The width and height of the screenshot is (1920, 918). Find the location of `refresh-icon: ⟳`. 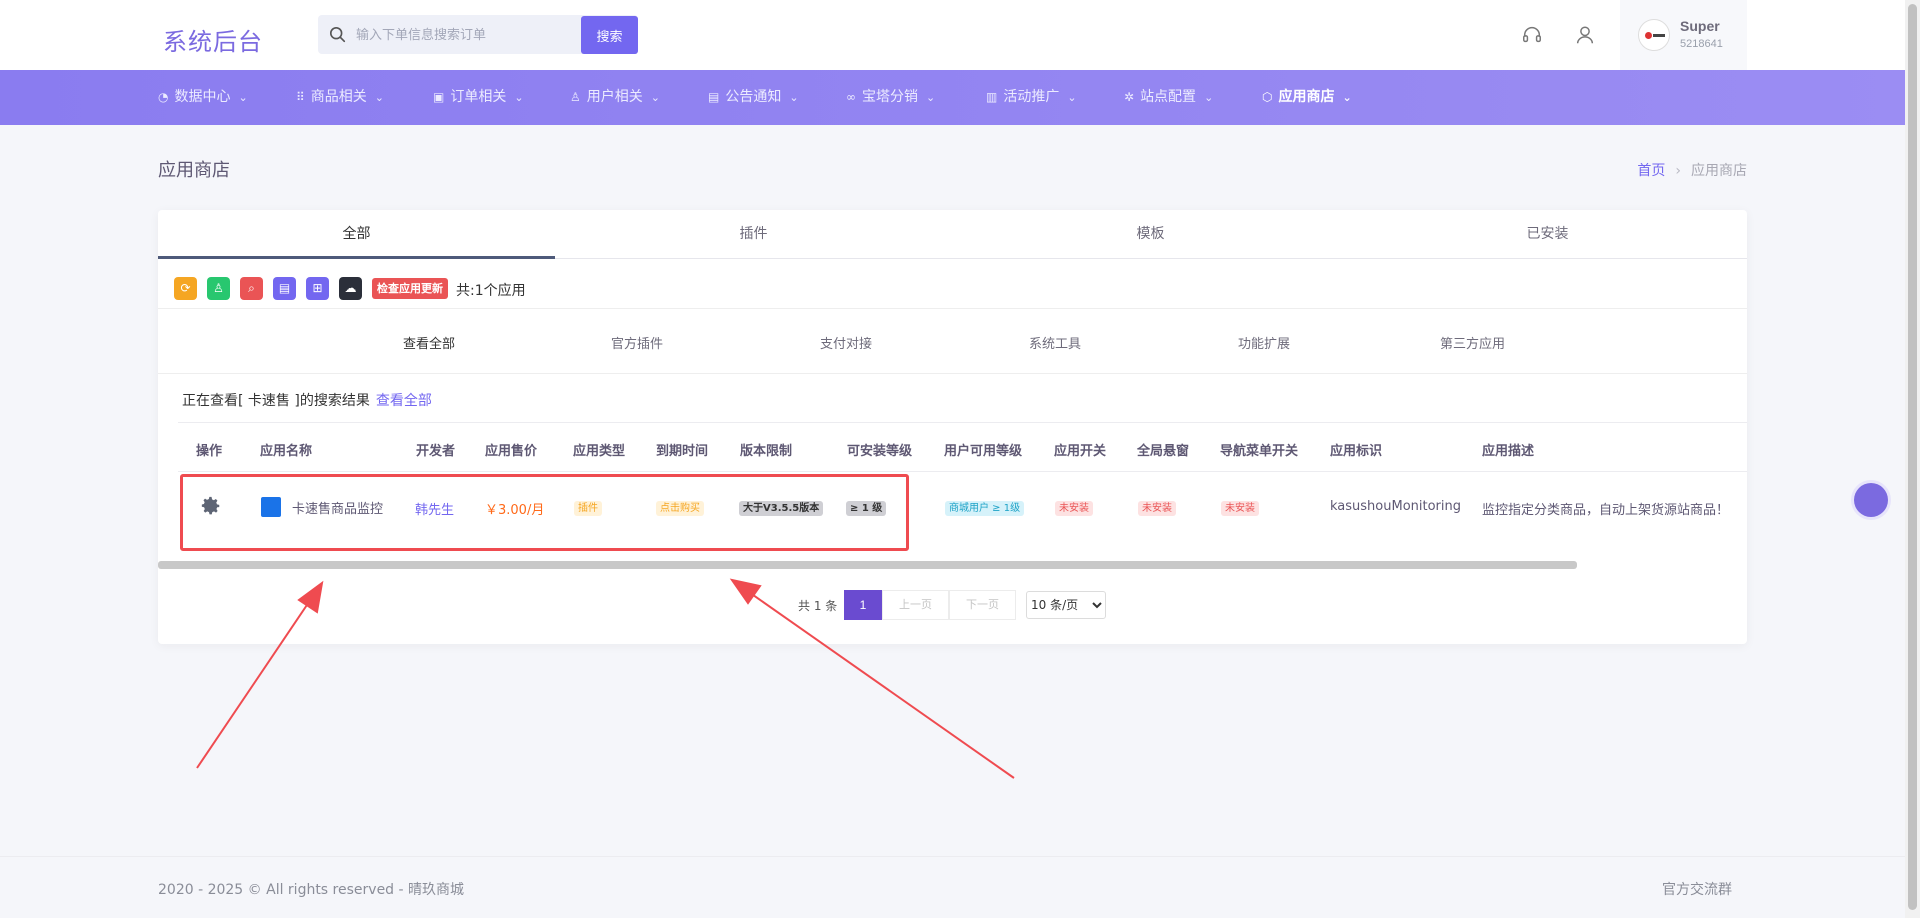

refresh-icon: ⟳ is located at coordinates (185, 288).